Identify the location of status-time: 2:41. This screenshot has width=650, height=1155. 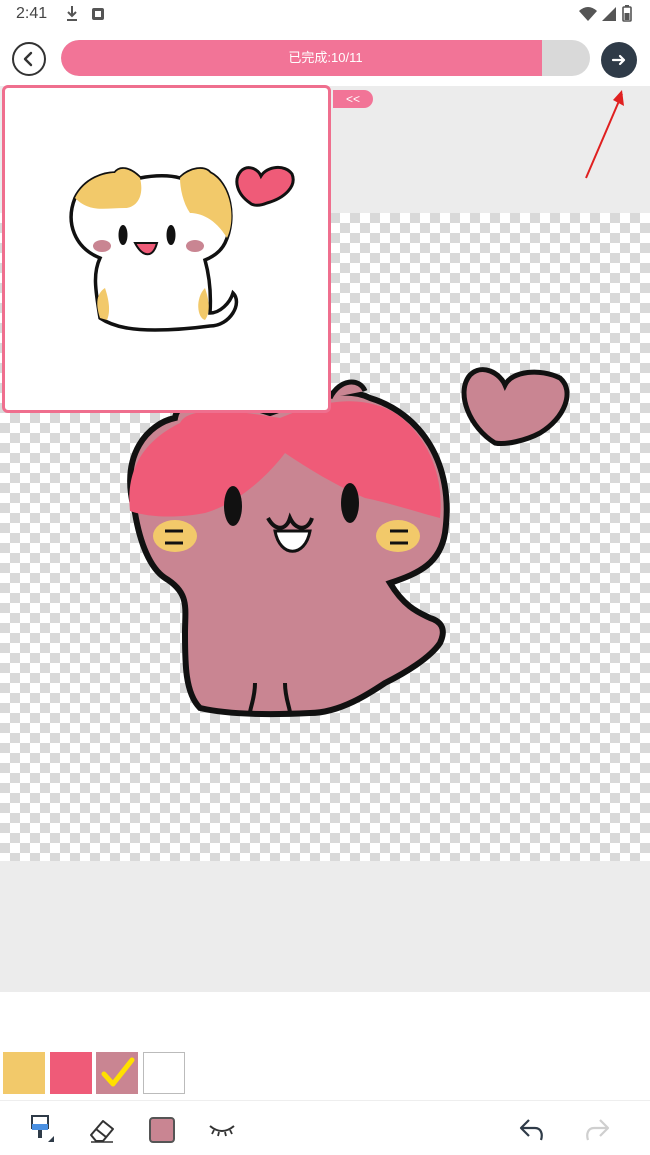
(32, 13).